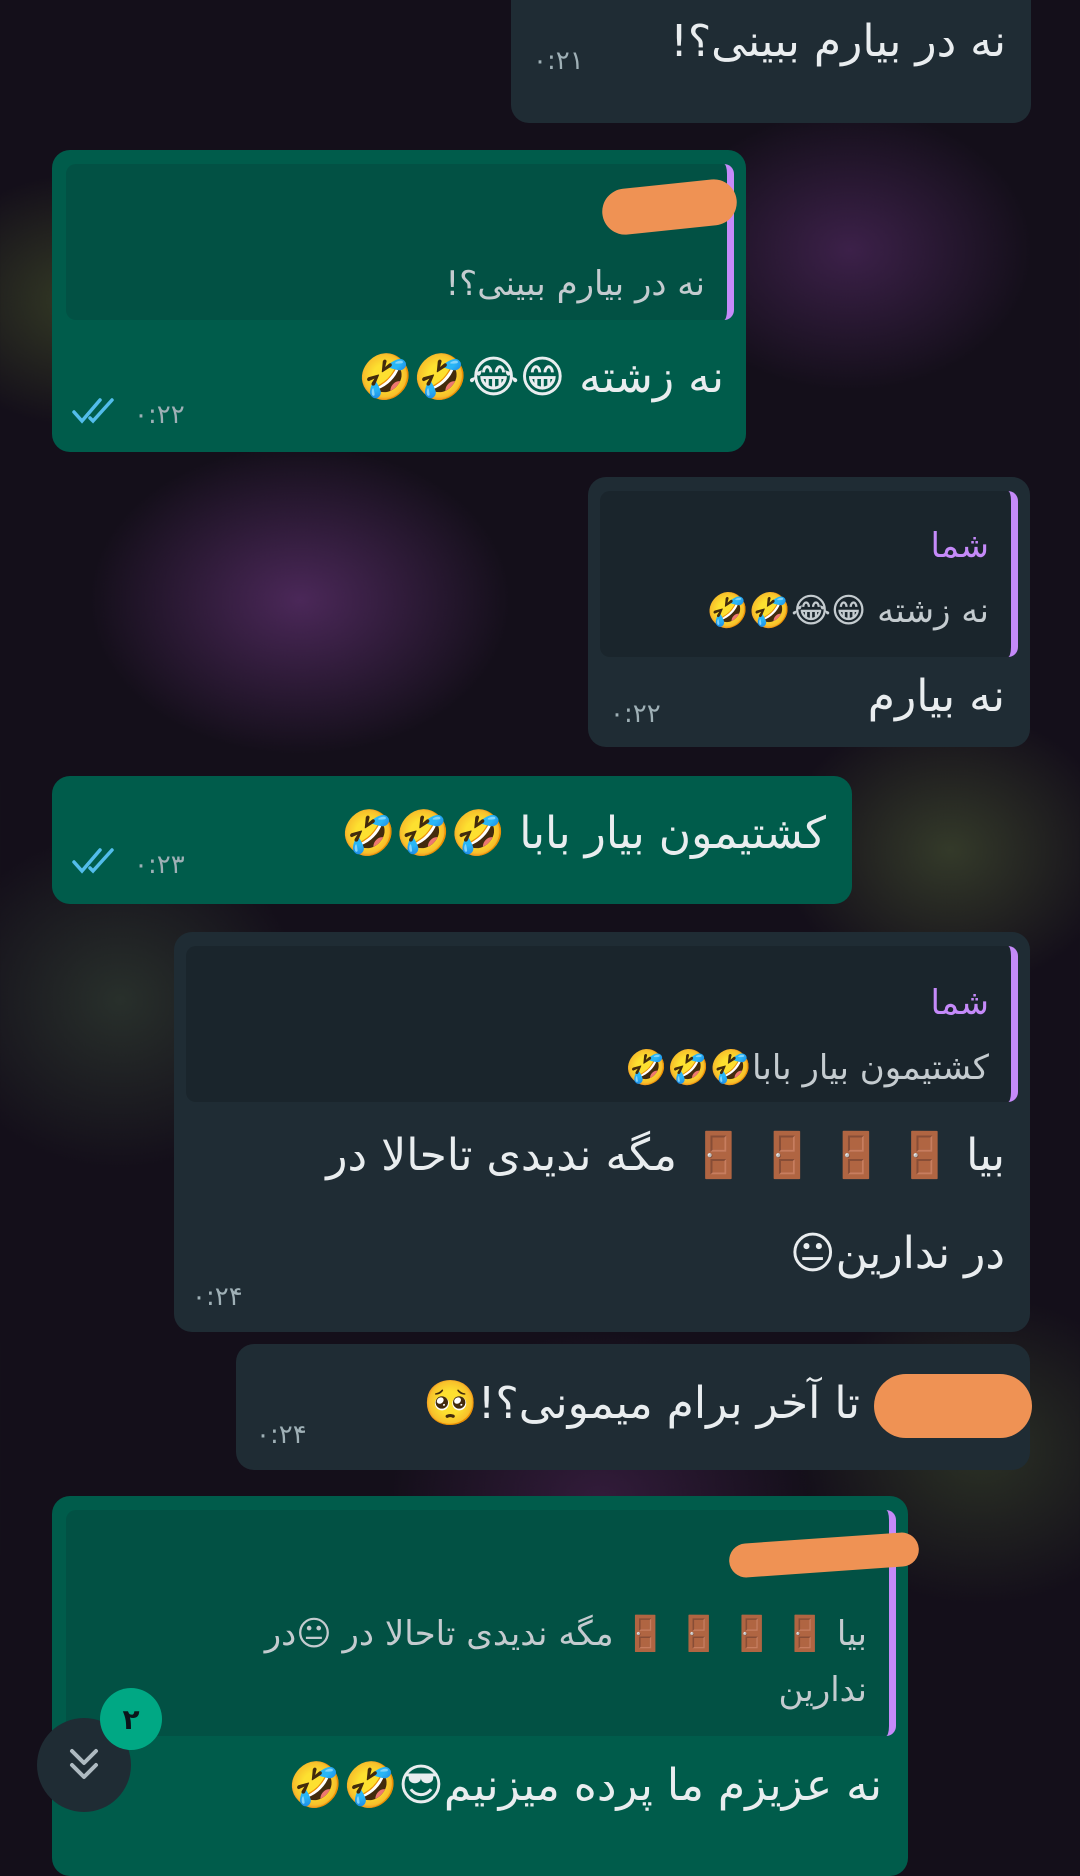 The image size is (1080, 1876). Describe the element at coordinates (602, 1024) in the screenshot. I see `reply-quote: شما کشتیمون بیار بابا🤣🤣🤣` at that location.